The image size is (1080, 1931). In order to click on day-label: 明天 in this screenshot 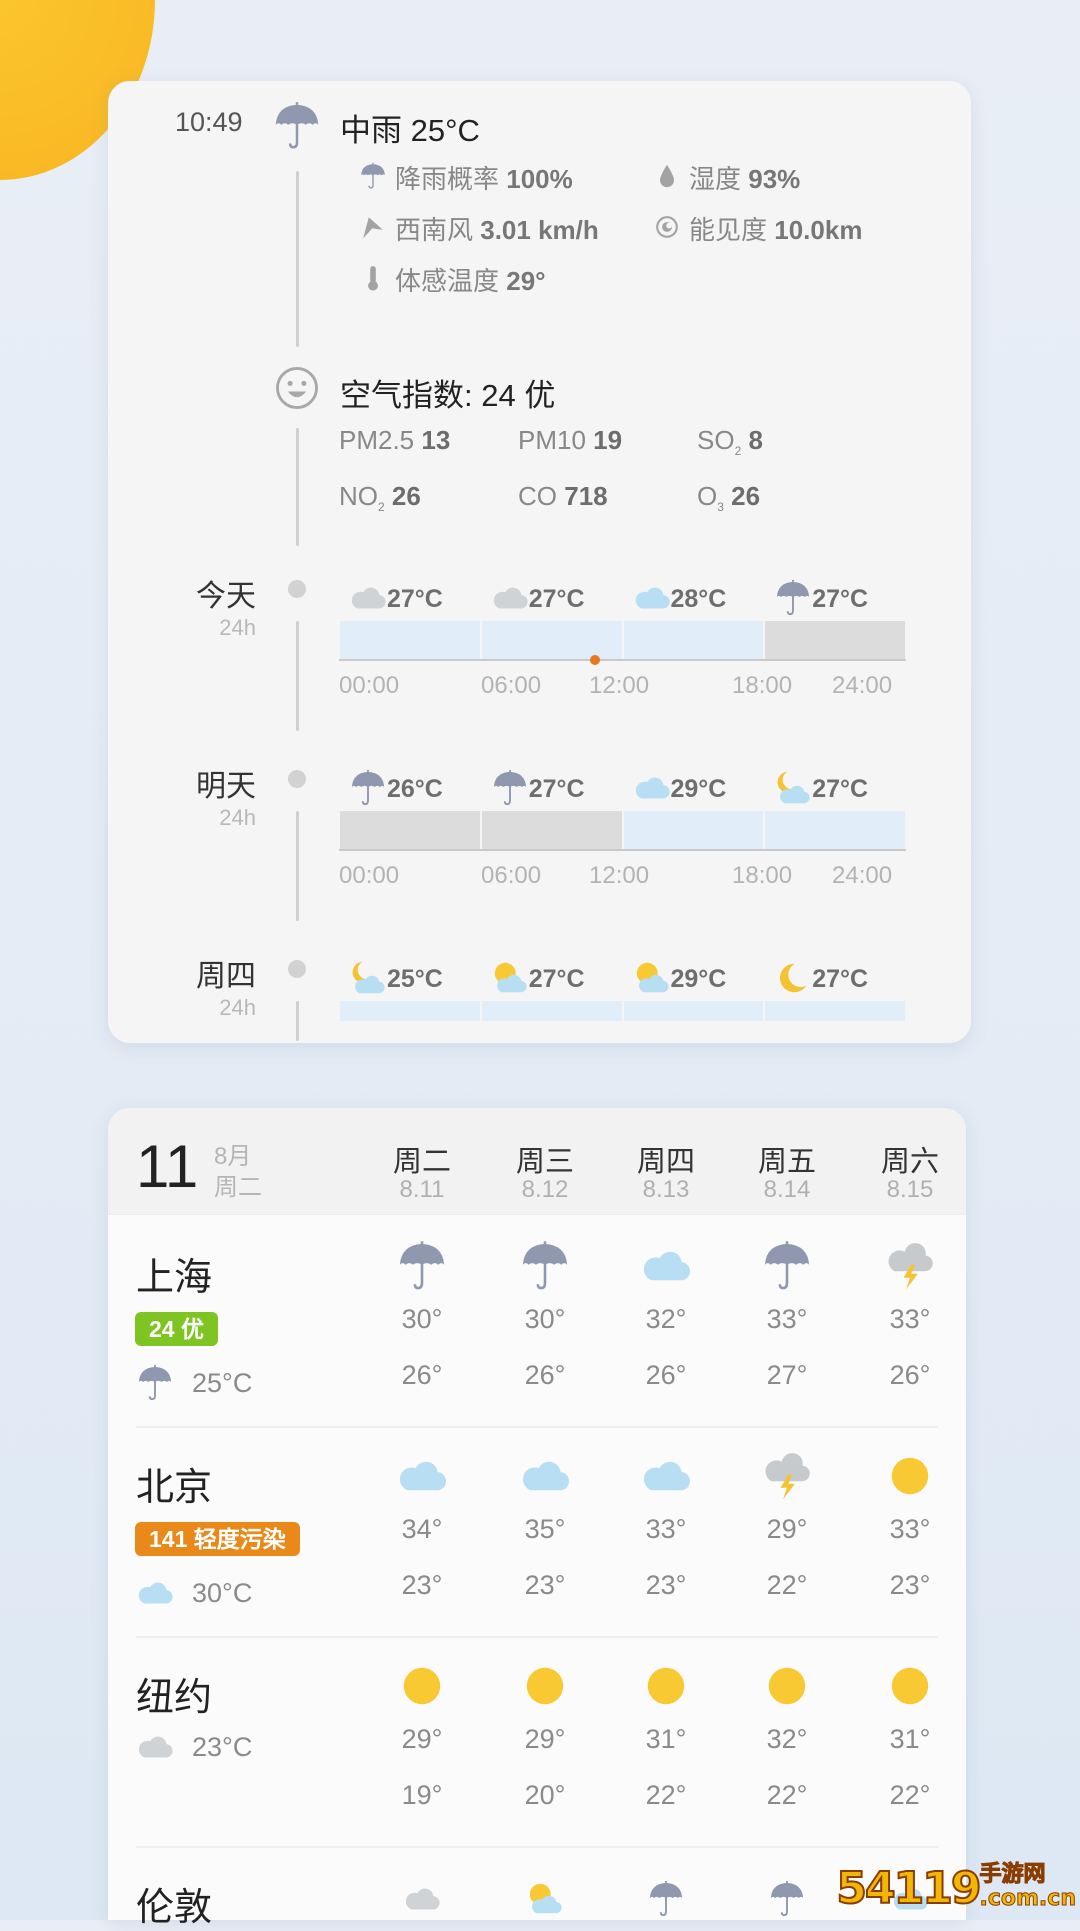, I will do `click(226, 786)`.